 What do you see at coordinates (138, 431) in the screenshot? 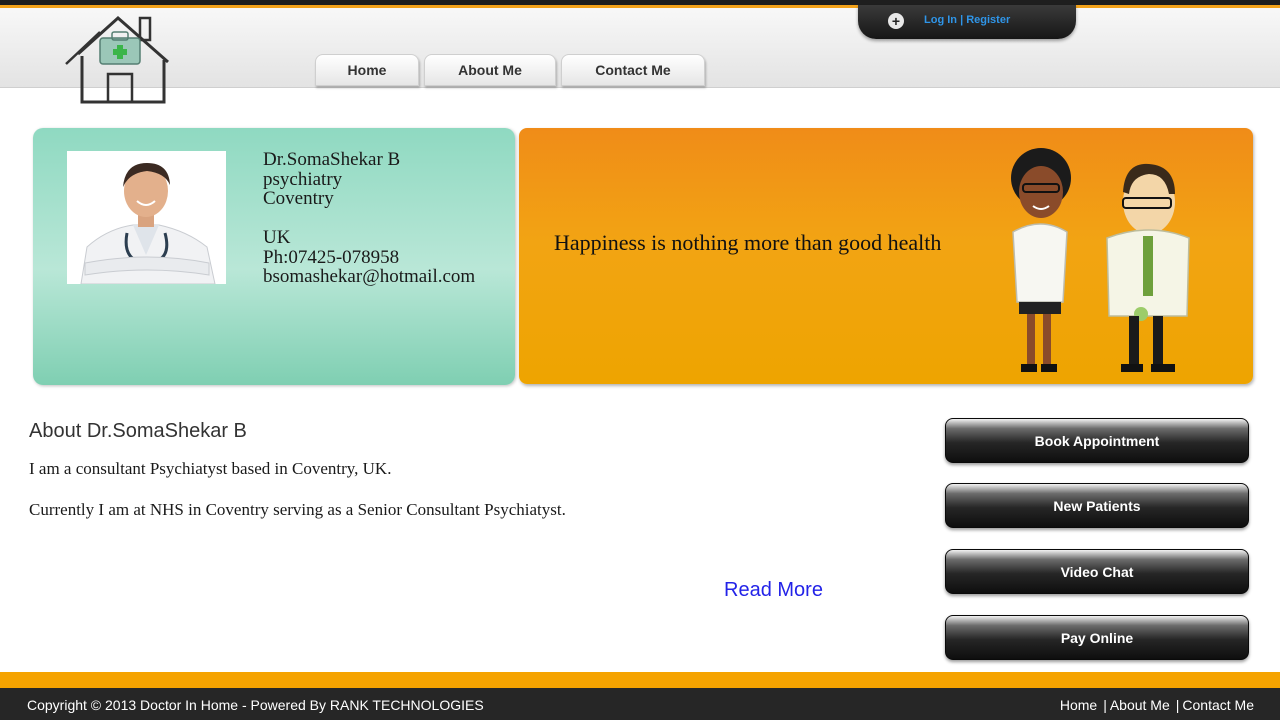
I see `about-title: About Dr.SomaShekar B` at bounding box center [138, 431].